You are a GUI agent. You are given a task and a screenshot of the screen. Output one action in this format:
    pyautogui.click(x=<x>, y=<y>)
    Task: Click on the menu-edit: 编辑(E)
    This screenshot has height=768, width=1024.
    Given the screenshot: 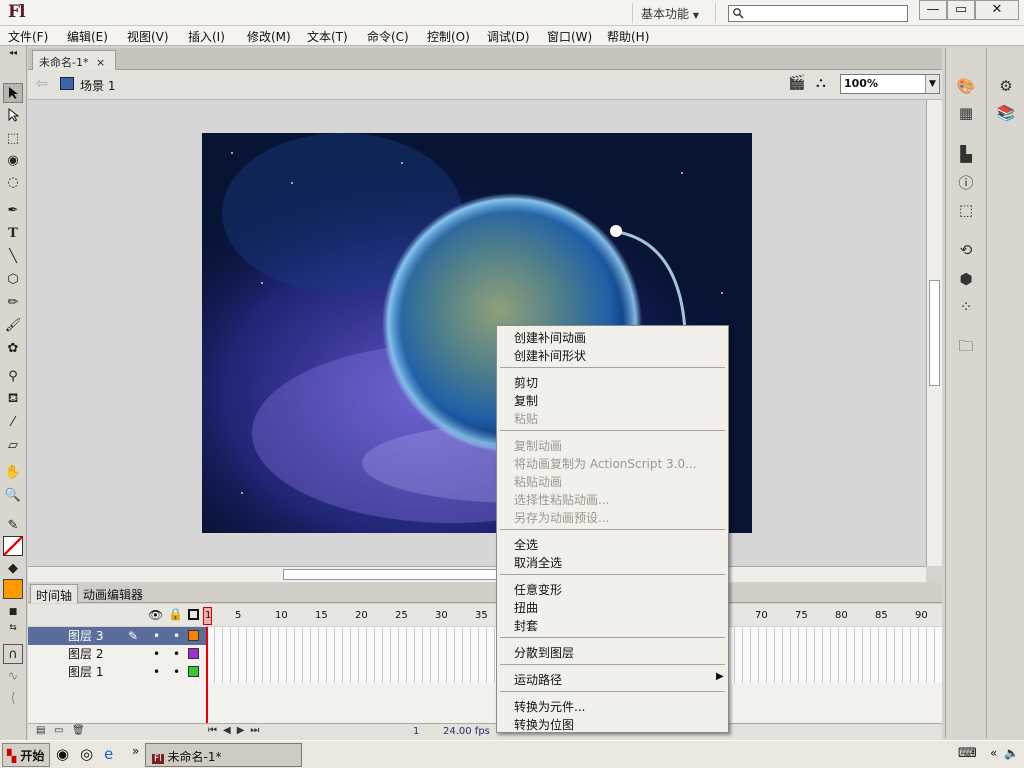 What is the action you would take?
    pyautogui.click(x=87, y=36)
    